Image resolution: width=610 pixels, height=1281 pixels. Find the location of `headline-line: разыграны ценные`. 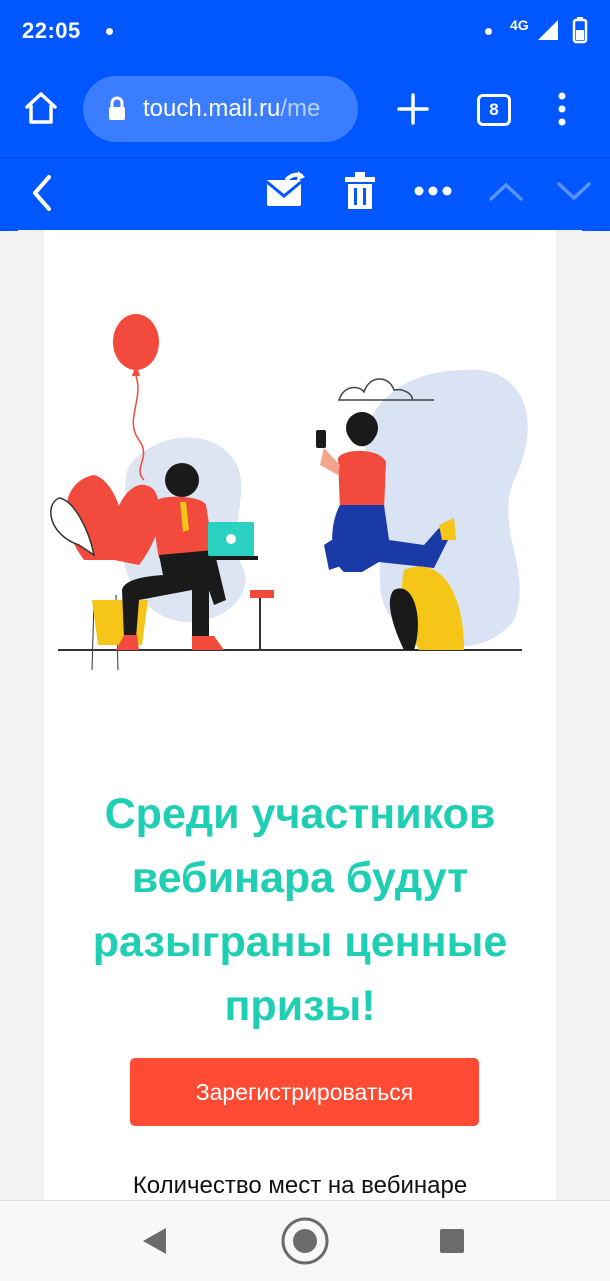

headline-line: разыграны ценные is located at coordinates (300, 942).